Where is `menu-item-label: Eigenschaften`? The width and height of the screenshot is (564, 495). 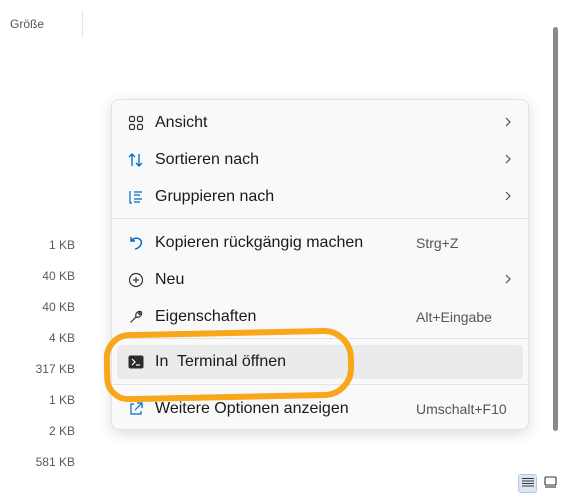
menu-item-label: Eigenschaften is located at coordinates (206, 316).